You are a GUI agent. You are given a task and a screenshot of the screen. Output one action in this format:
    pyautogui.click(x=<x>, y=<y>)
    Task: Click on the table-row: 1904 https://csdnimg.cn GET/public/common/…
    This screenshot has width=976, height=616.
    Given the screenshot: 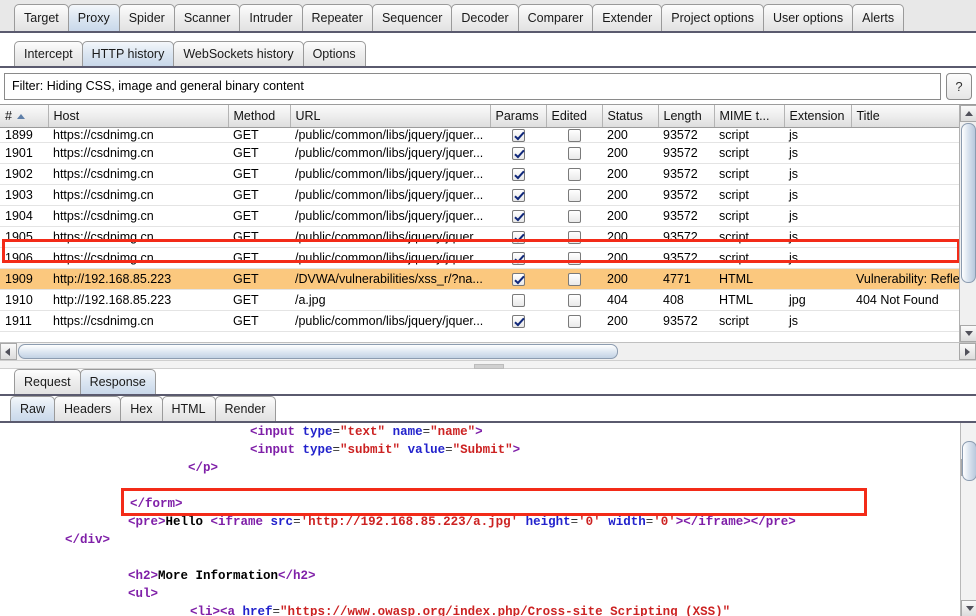 What is the action you would take?
    pyautogui.click(x=480, y=216)
    